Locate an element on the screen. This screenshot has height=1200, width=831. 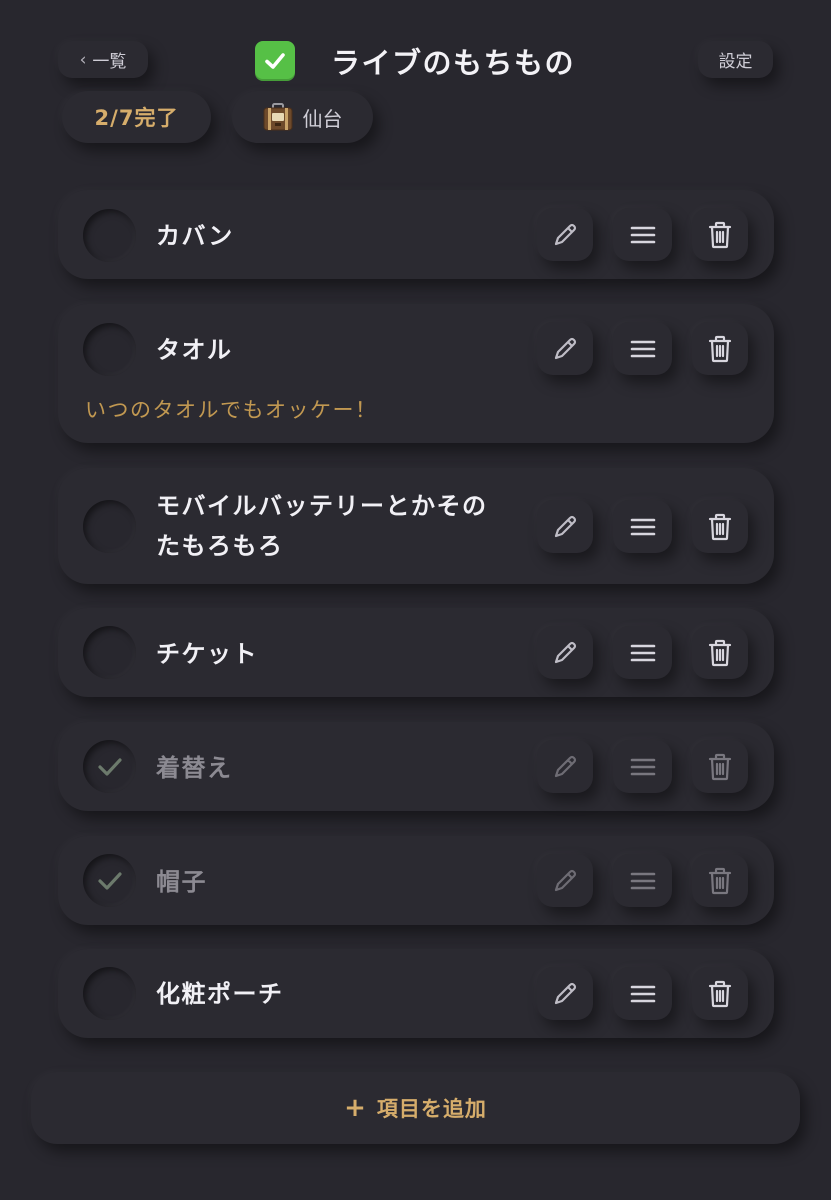
list-item: カバン is located at coordinates (416, 234).